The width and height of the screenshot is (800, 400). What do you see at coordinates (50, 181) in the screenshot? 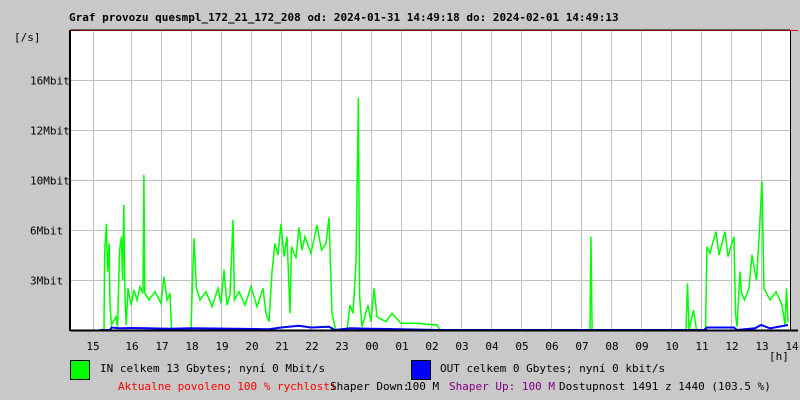
I see `y-tick-label: 10Mbit` at bounding box center [50, 181].